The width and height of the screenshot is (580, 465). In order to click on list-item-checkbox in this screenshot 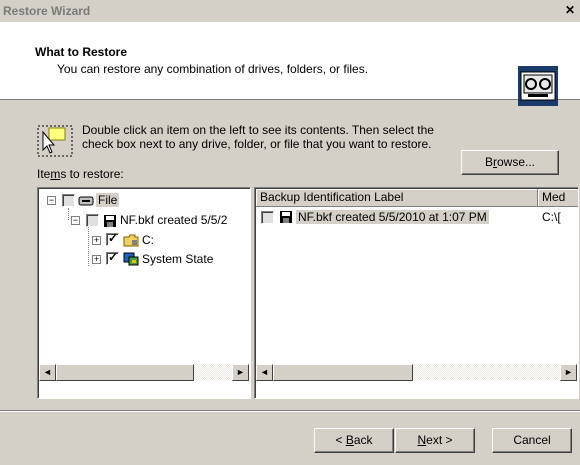, I will do `click(267, 217)`.